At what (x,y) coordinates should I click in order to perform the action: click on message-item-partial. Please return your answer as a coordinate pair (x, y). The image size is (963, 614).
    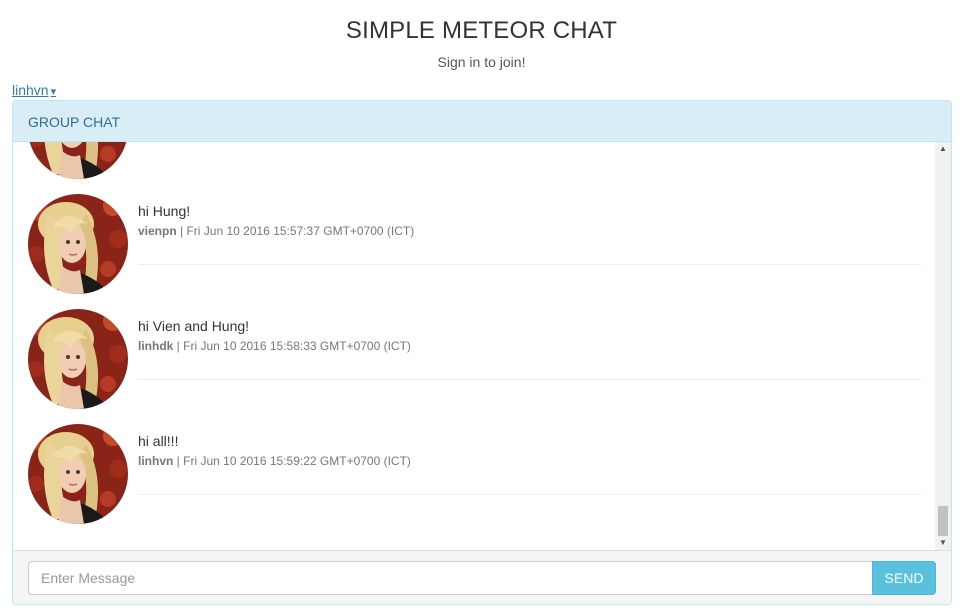
    Looking at the image, I should click on (474, 168).